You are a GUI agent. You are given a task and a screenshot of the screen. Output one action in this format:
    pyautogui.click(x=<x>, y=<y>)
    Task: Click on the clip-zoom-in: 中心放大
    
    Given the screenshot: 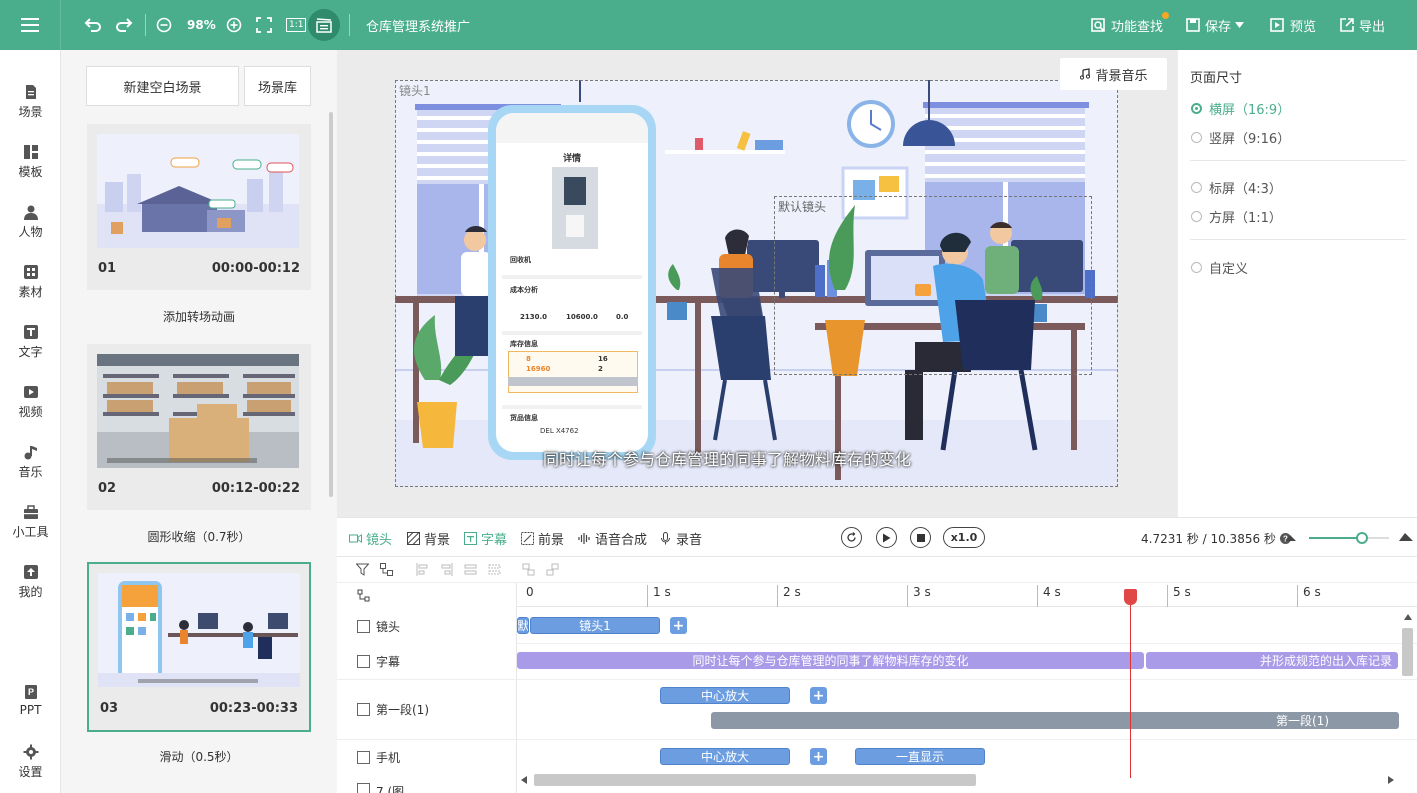 What is the action you would take?
    pyautogui.click(x=725, y=695)
    